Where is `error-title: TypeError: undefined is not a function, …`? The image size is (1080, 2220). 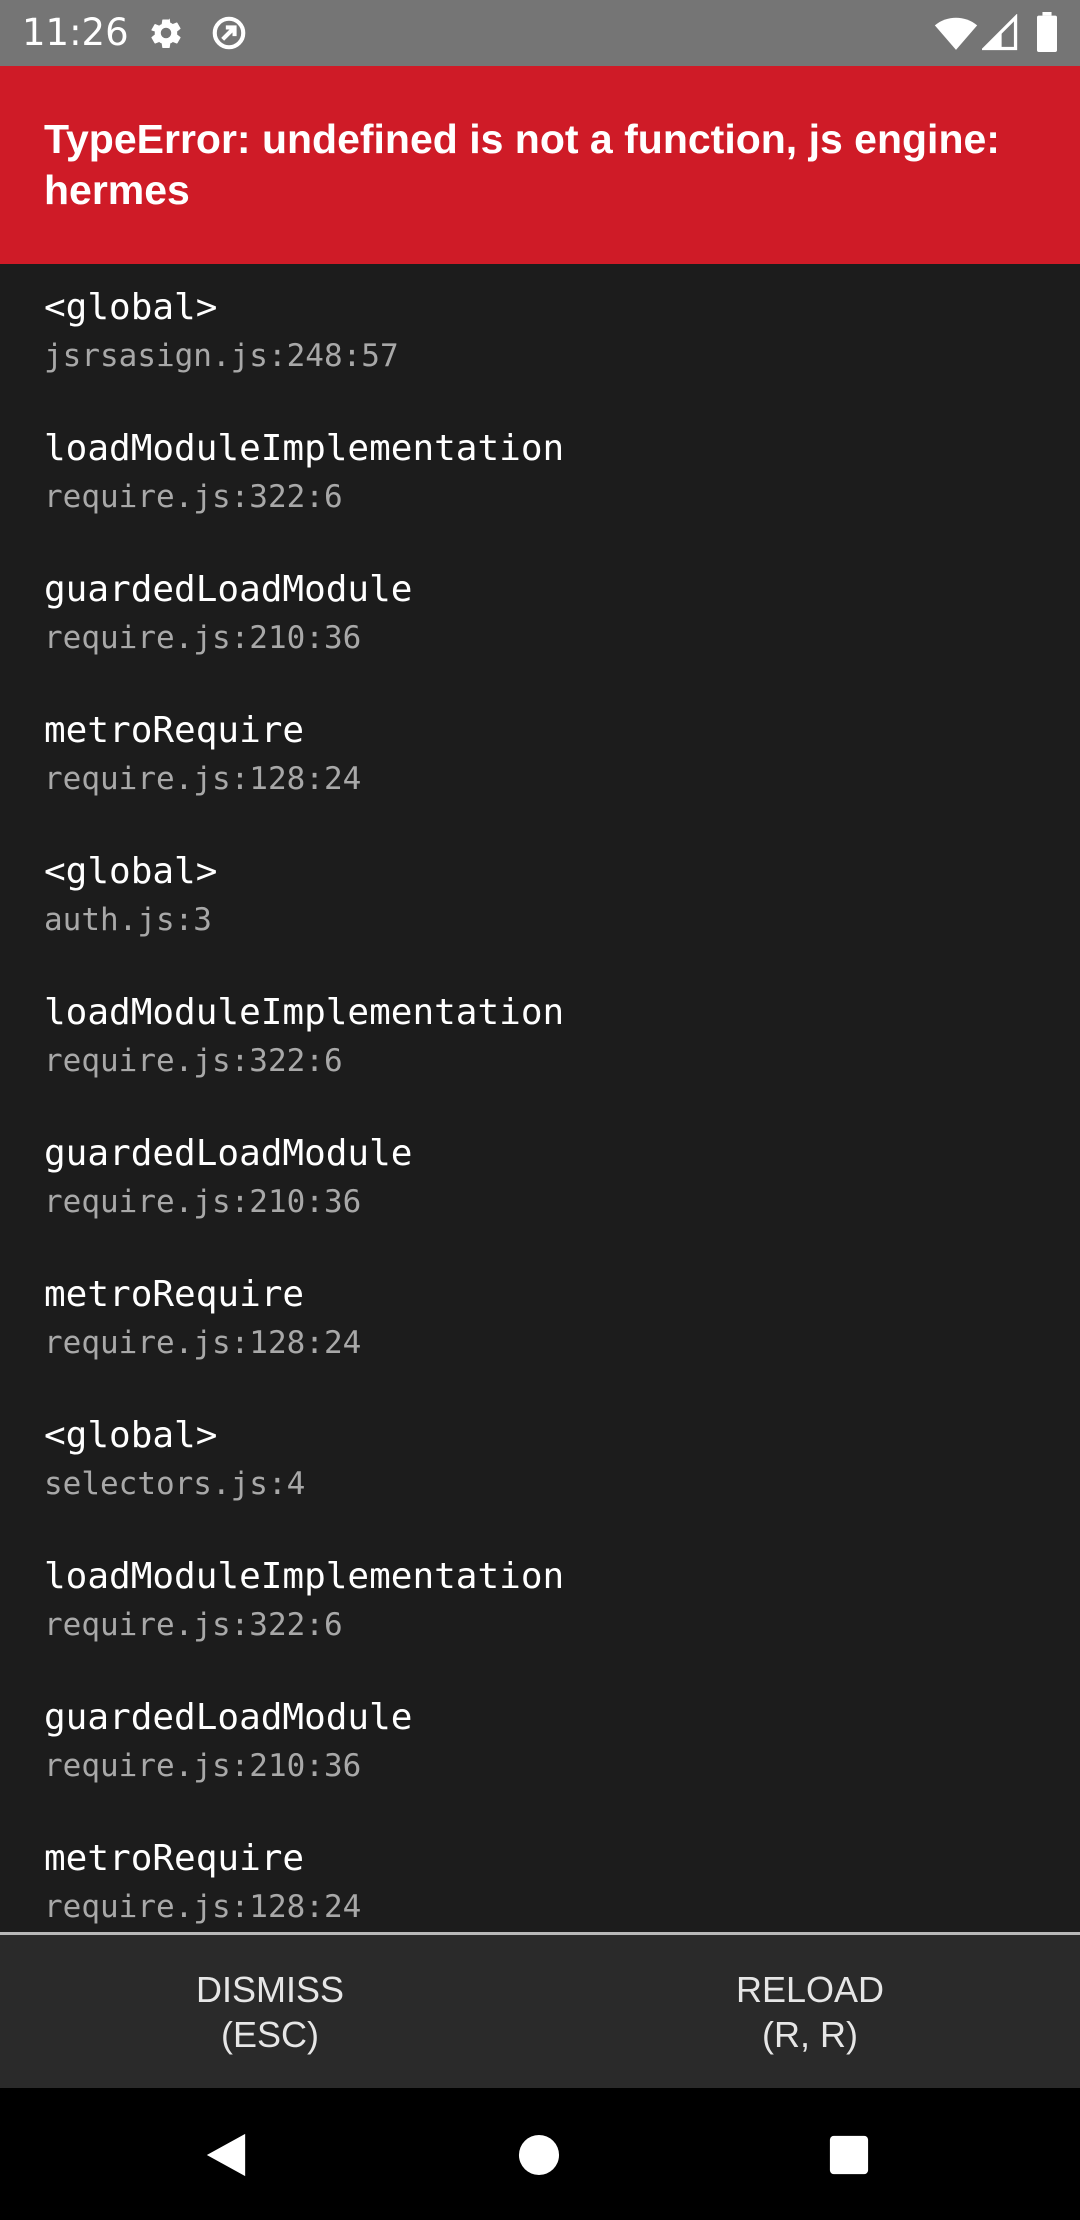 error-title: TypeError: undefined is not a function, … is located at coordinates (522, 164).